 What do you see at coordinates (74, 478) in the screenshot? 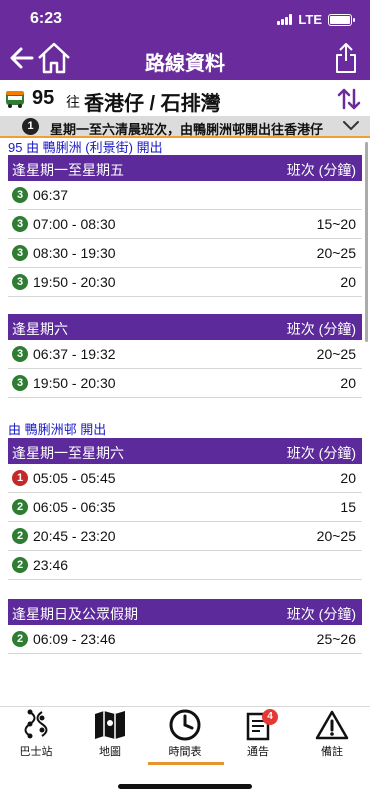
I see `departure-time: 05:05 - 05:45` at bounding box center [74, 478].